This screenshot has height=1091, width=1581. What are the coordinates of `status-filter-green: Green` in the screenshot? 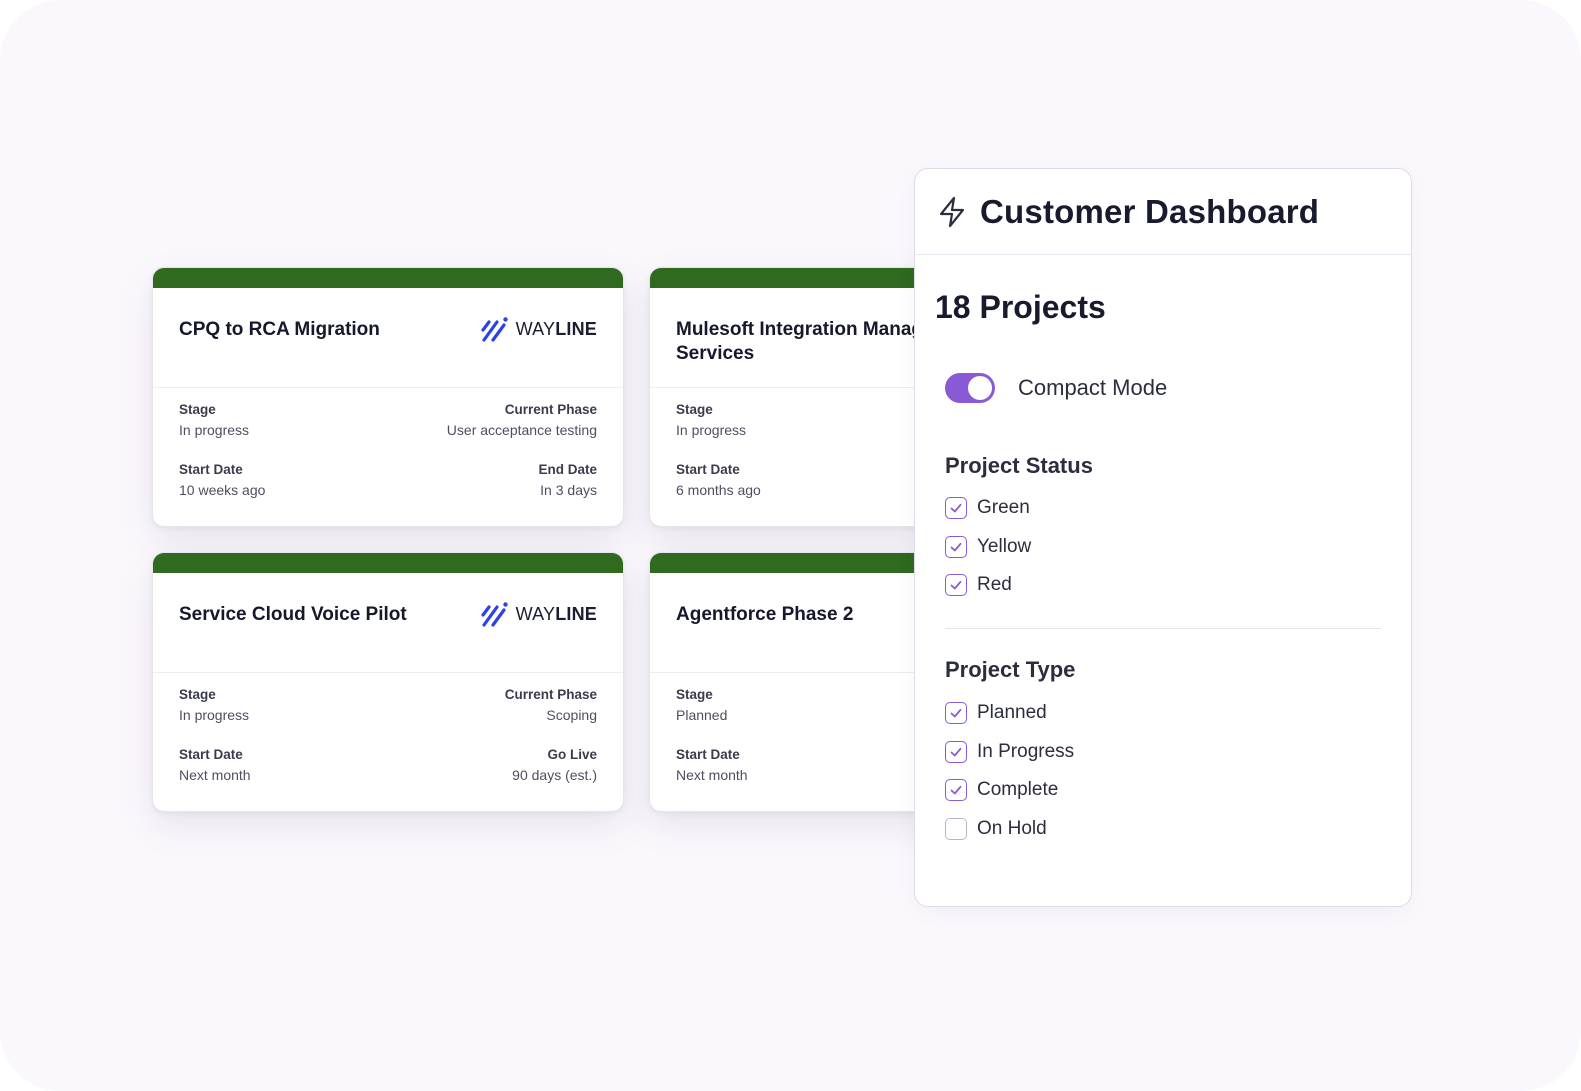 It's located at (988, 508).